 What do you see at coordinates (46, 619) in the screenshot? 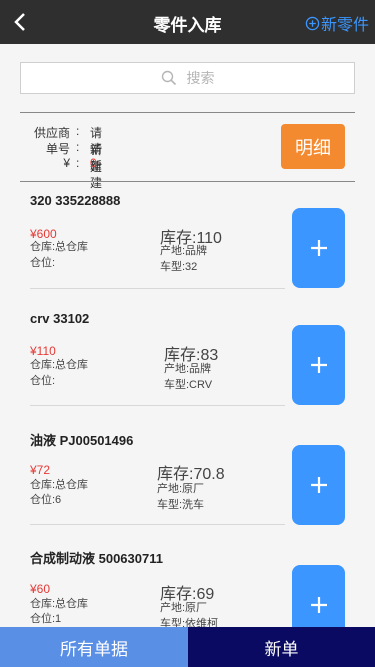
I see `part-location: 仓位:1` at bounding box center [46, 619].